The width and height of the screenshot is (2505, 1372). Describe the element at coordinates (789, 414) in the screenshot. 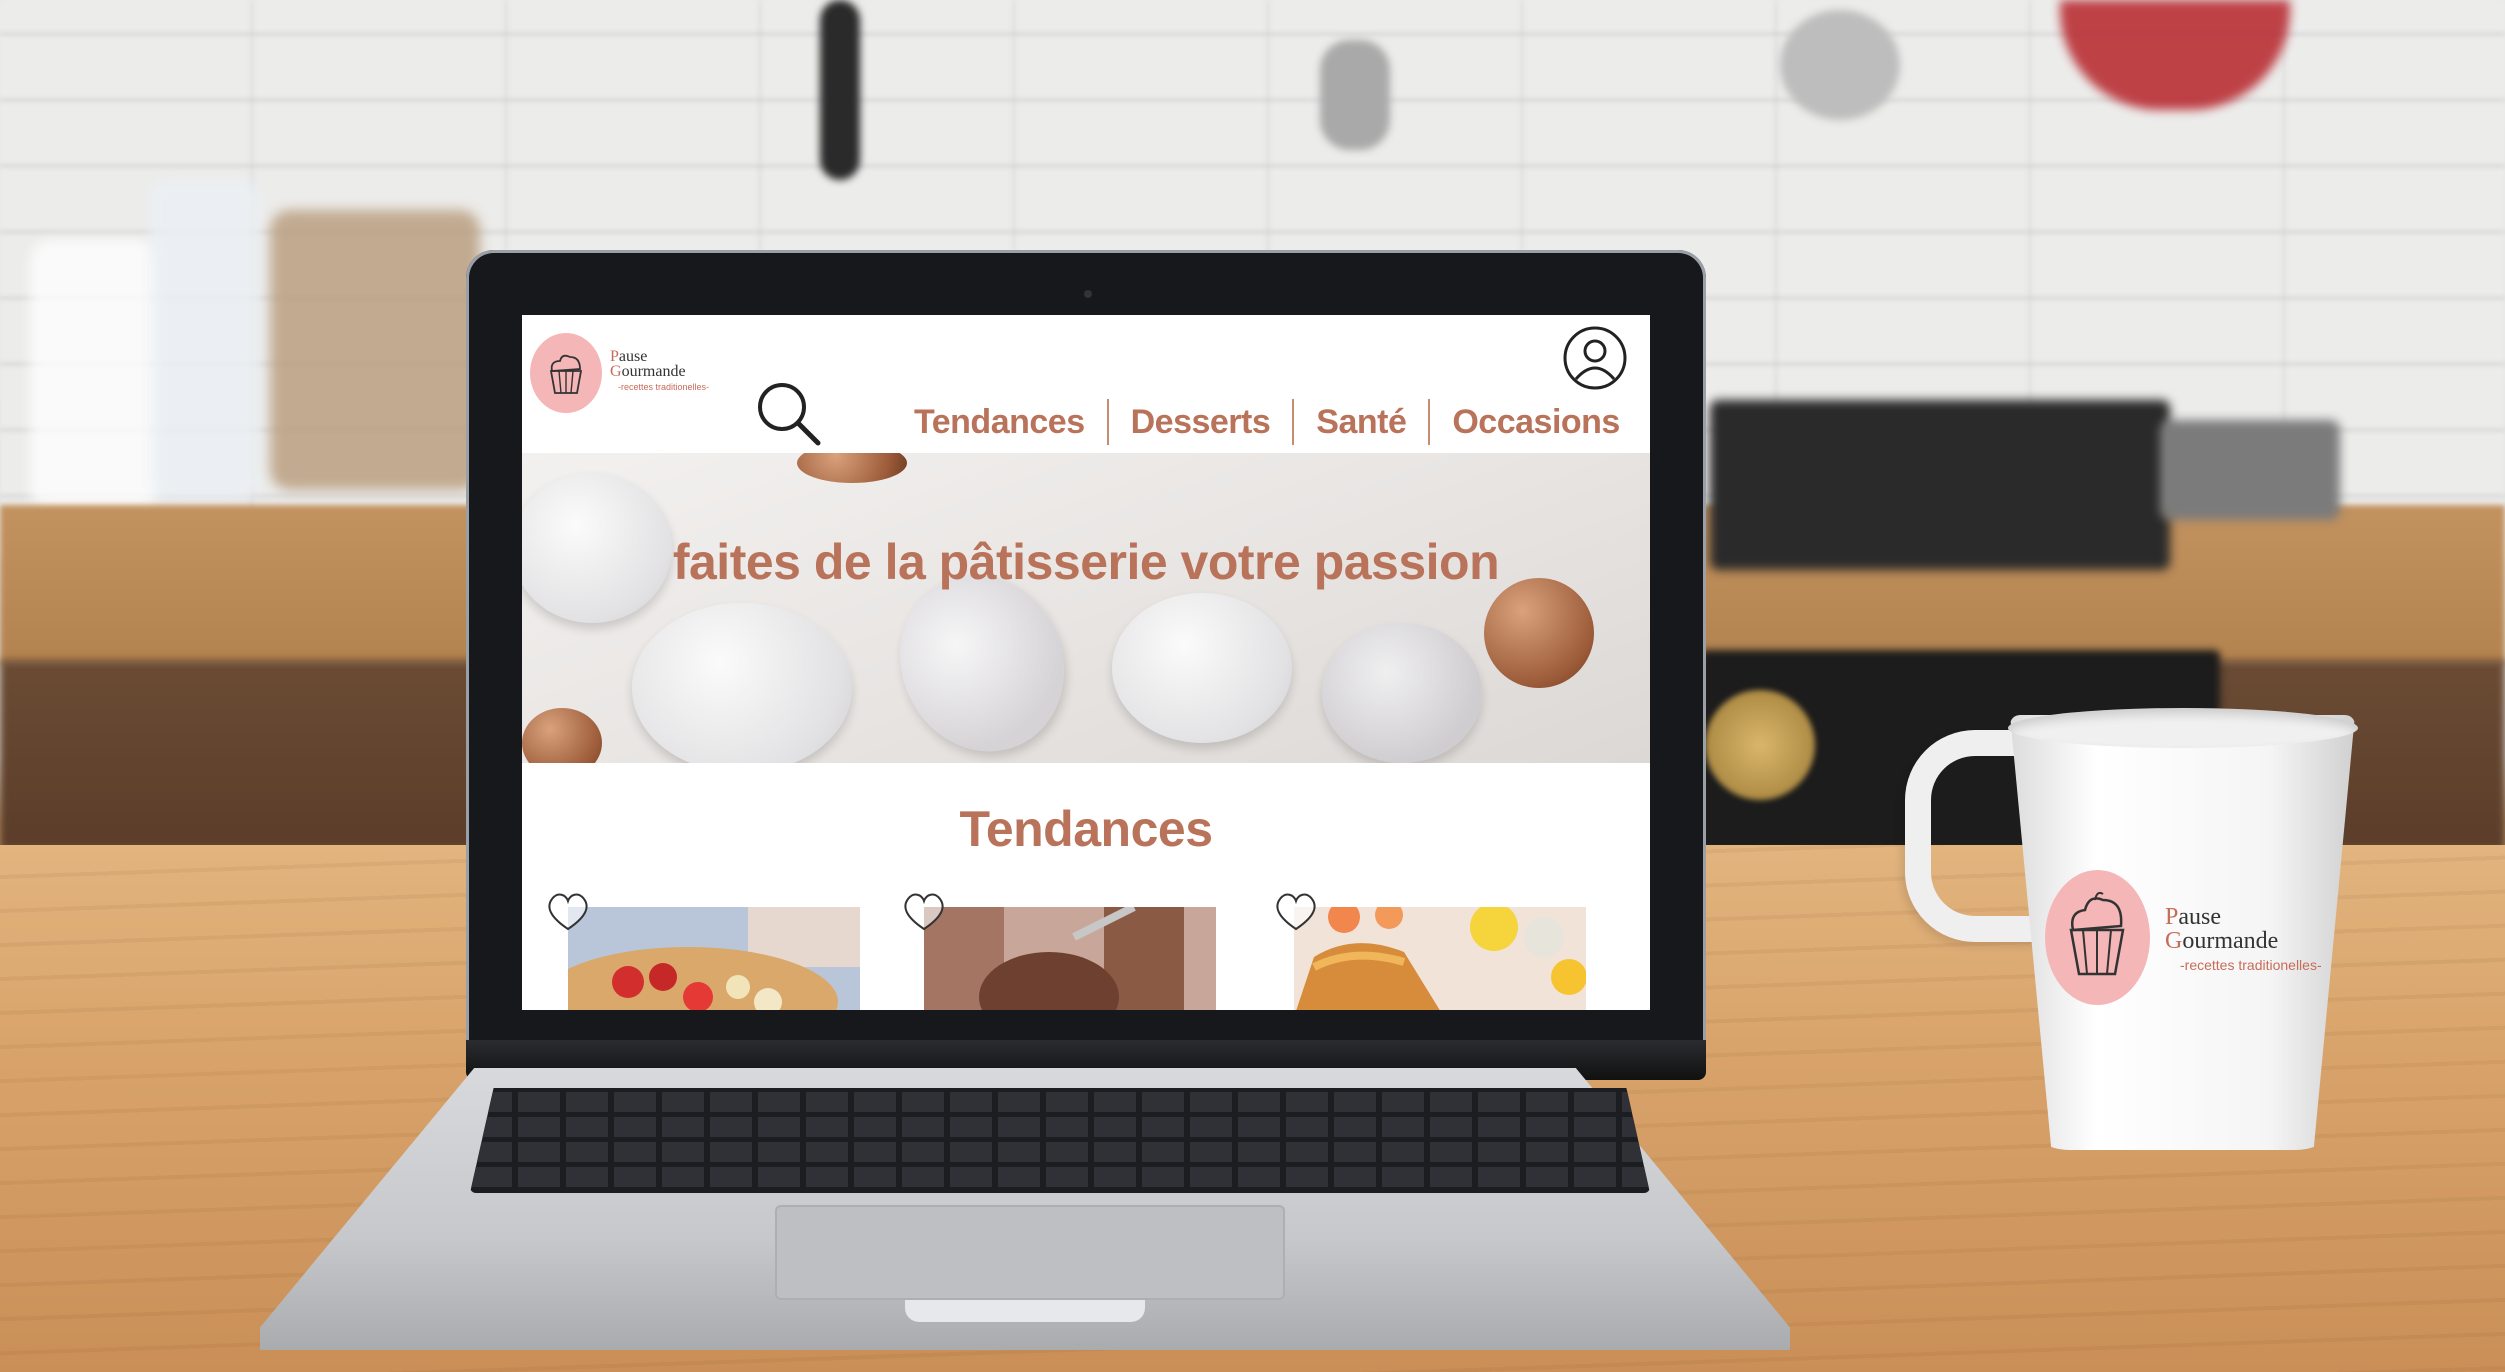

I see `search-icon` at that location.